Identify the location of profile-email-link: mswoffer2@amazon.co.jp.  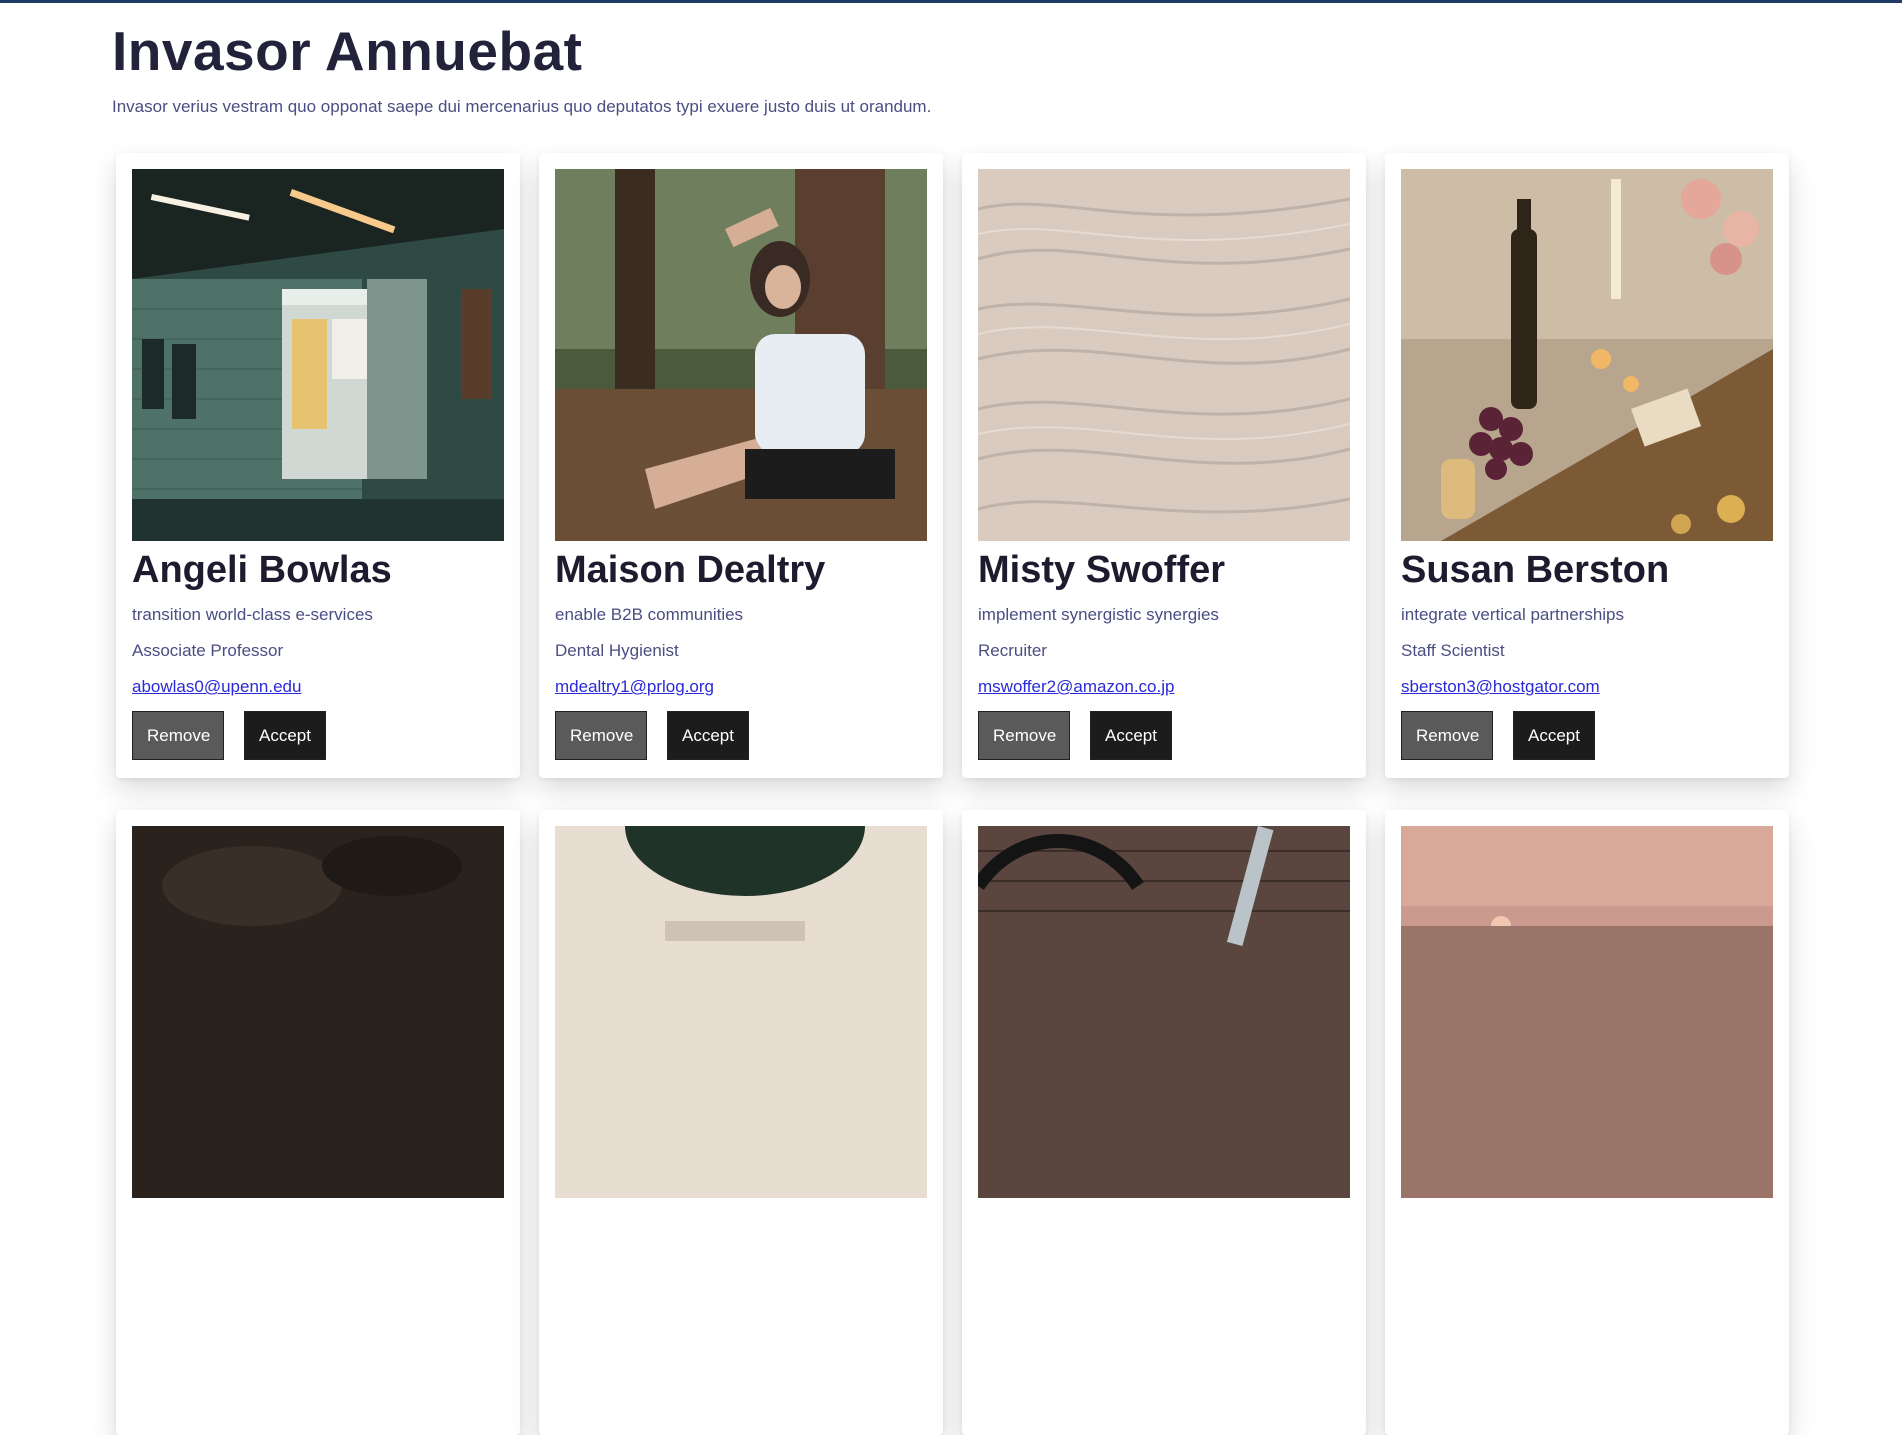
(1076, 687).